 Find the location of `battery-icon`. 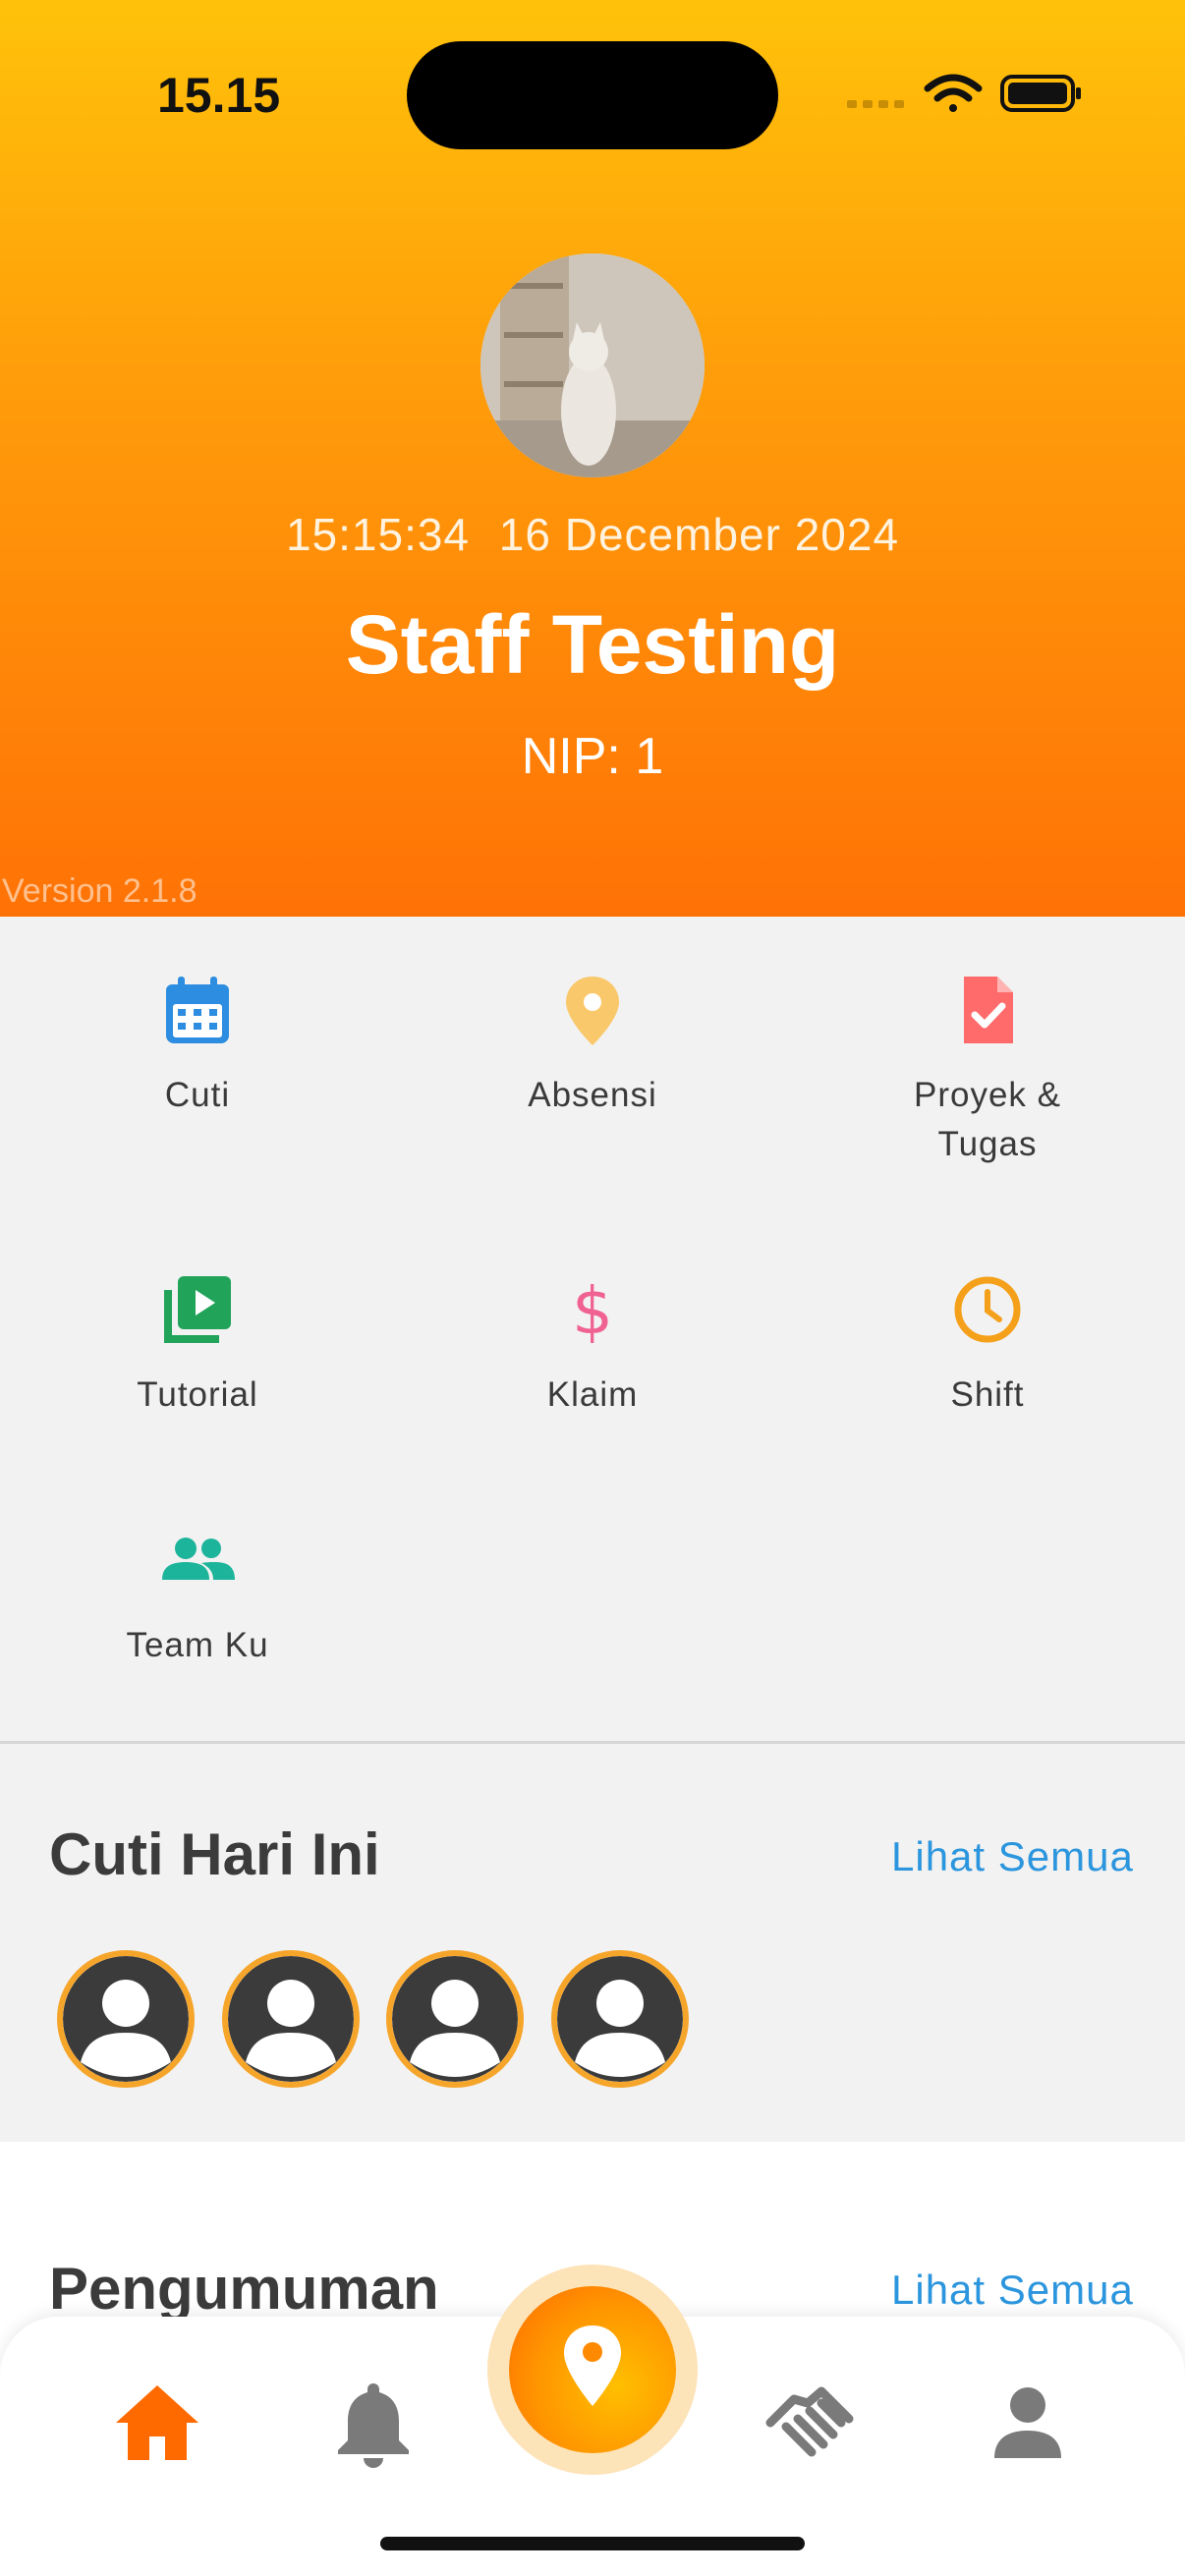

battery-icon is located at coordinates (1041, 93).